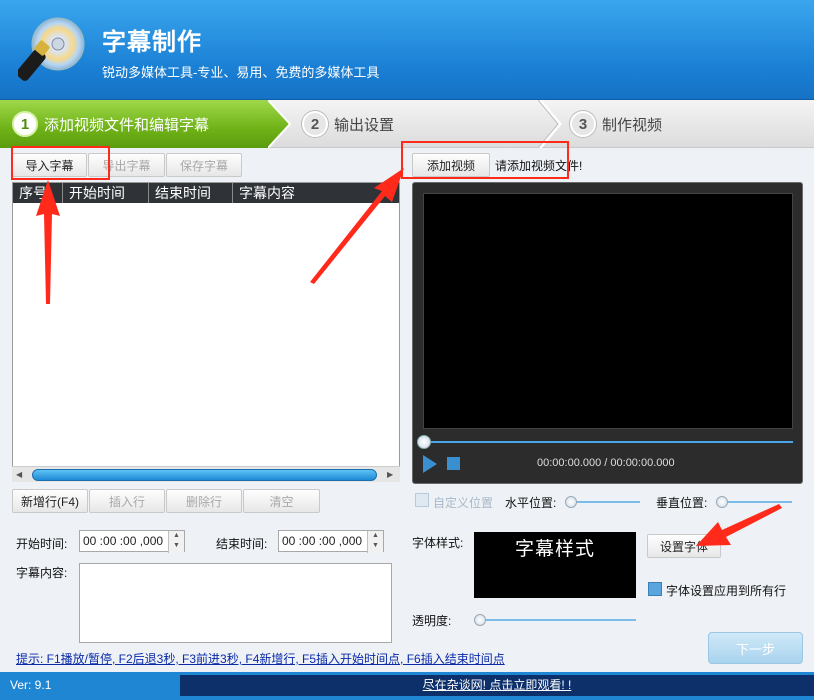 The width and height of the screenshot is (814, 700). I want to click on step-2-label: 输出设置, so click(364, 125).